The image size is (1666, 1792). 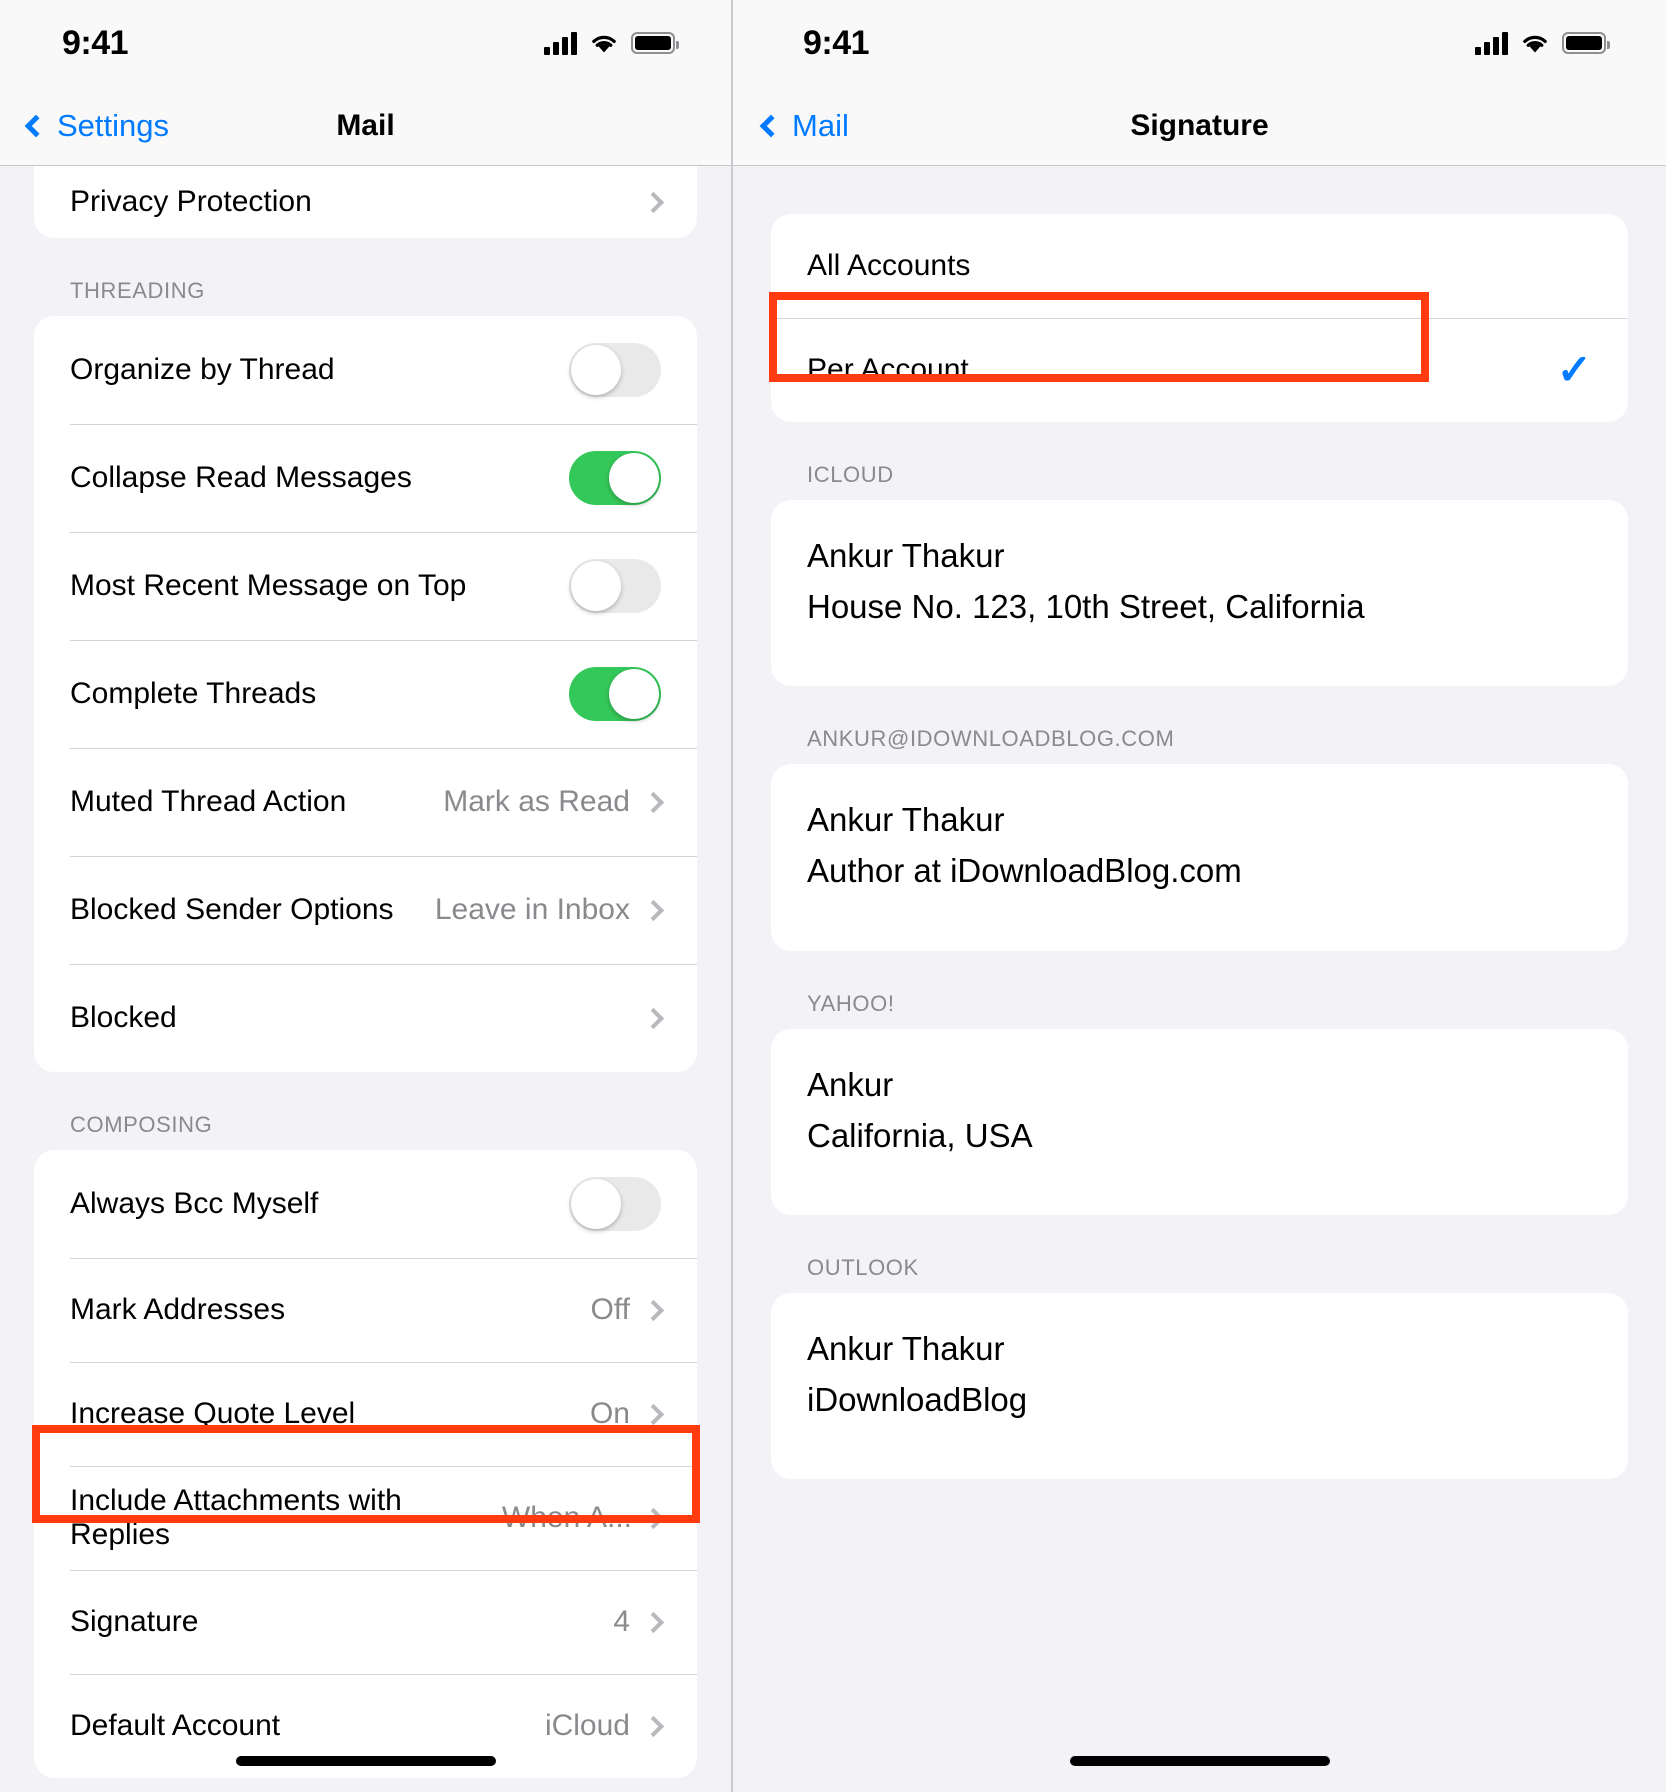 I want to click on toggle-most-recent-message-on-top, so click(x=615, y=586).